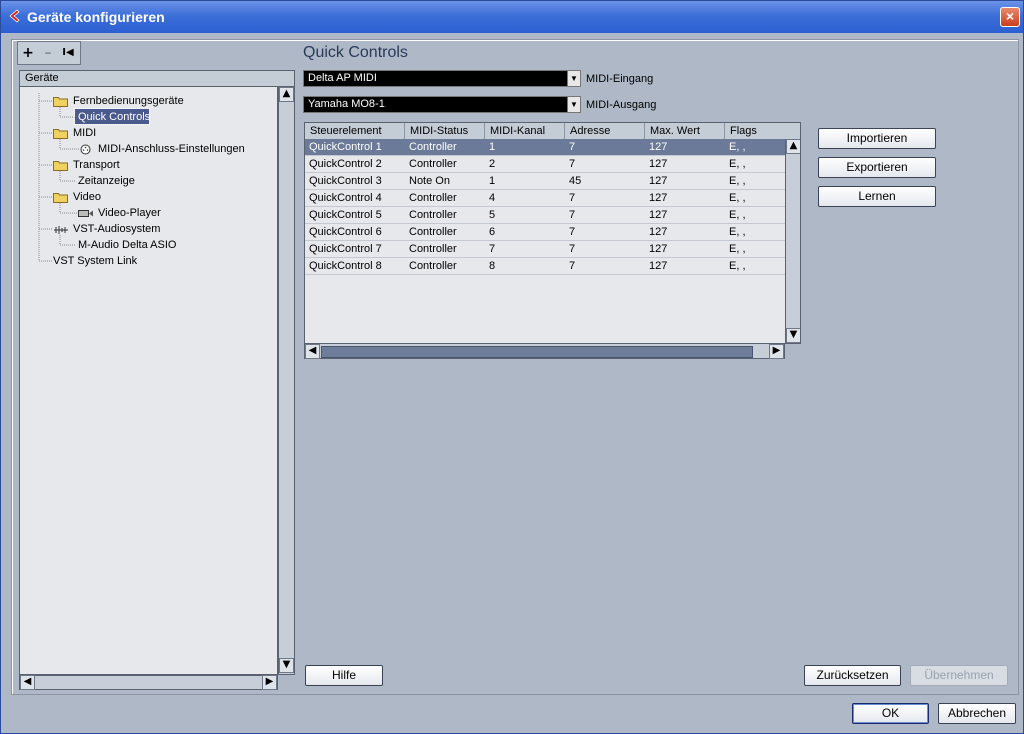  What do you see at coordinates (545, 232) in the screenshot?
I see `table-row: QuickControl 6 Controller 6 7 127 E, ,` at bounding box center [545, 232].